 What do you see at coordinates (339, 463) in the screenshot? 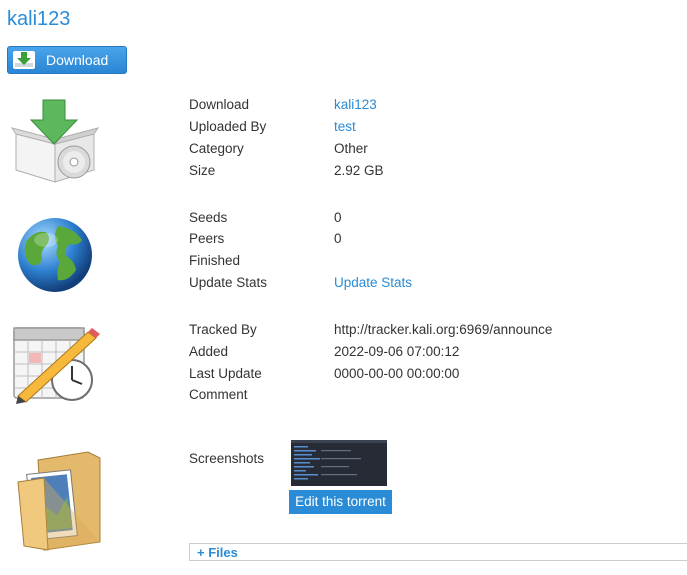
I see `screenshot-thumbnail` at bounding box center [339, 463].